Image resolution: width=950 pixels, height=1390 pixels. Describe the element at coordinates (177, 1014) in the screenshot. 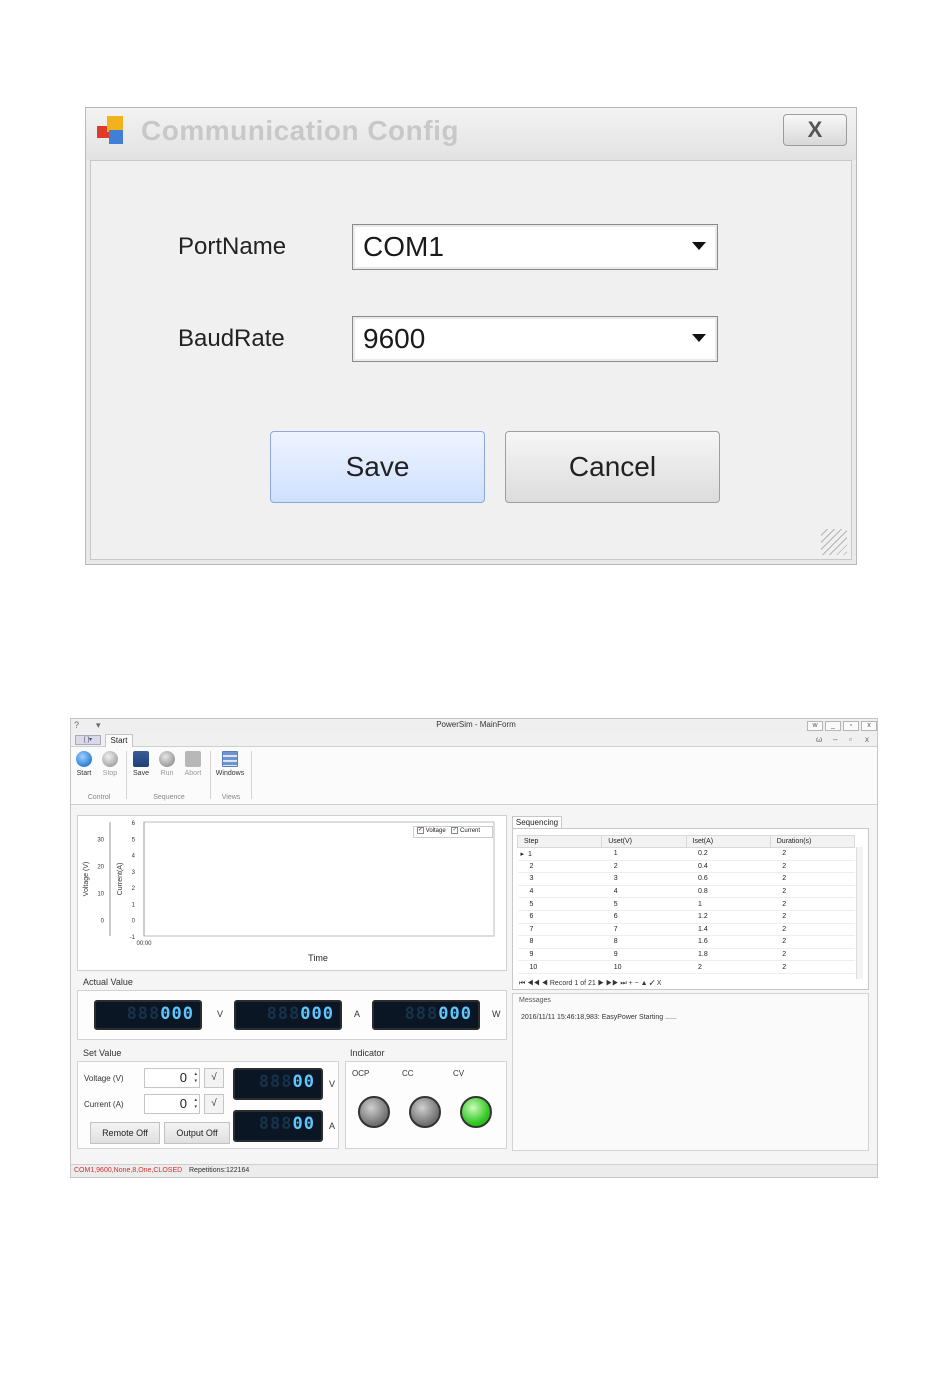

I see `actual-voltage-value: 000` at that location.